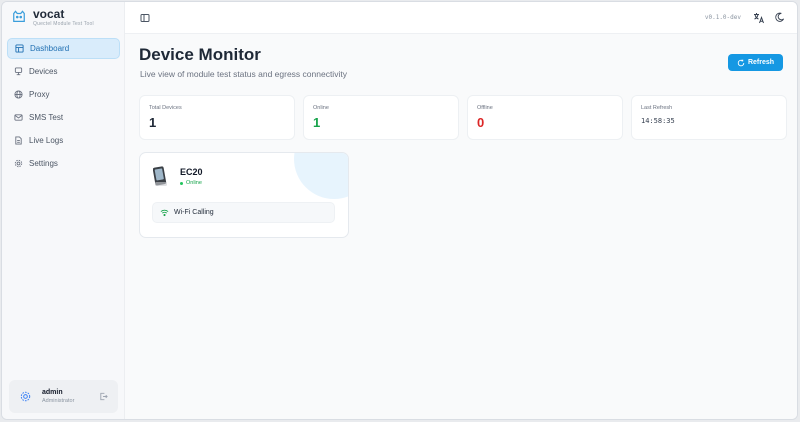 The height and width of the screenshot is (422, 800). What do you see at coordinates (485, 108) in the screenshot?
I see `stat-label: Offline` at bounding box center [485, 108].